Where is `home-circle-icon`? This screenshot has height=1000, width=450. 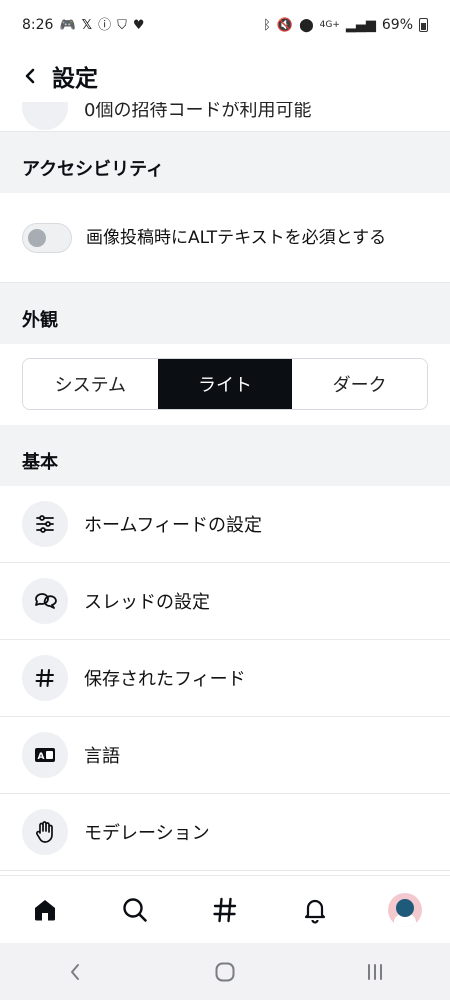
home-circle-icon is located at coordinates (225, 971).